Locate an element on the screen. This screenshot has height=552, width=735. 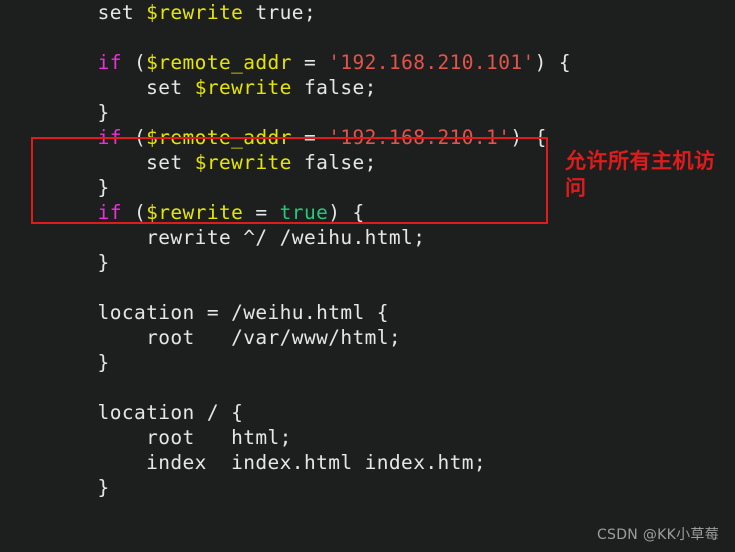
code-line: rewrite ^/ /weihu.html; is located at coordinates (367, 237).